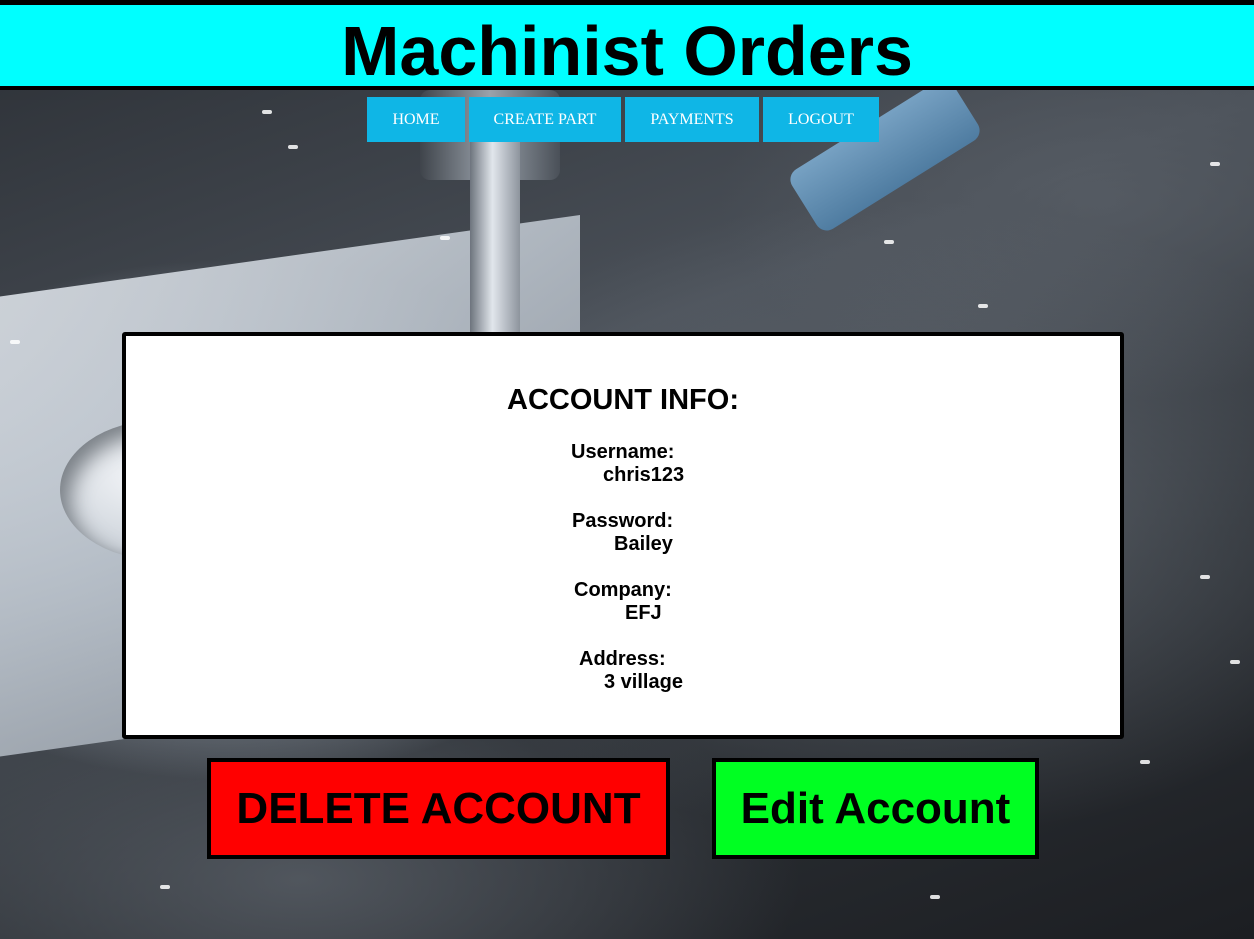 The width and height of the screenshot is (1254, 939). I want to click on address-label: Address:, so click(622, 659).